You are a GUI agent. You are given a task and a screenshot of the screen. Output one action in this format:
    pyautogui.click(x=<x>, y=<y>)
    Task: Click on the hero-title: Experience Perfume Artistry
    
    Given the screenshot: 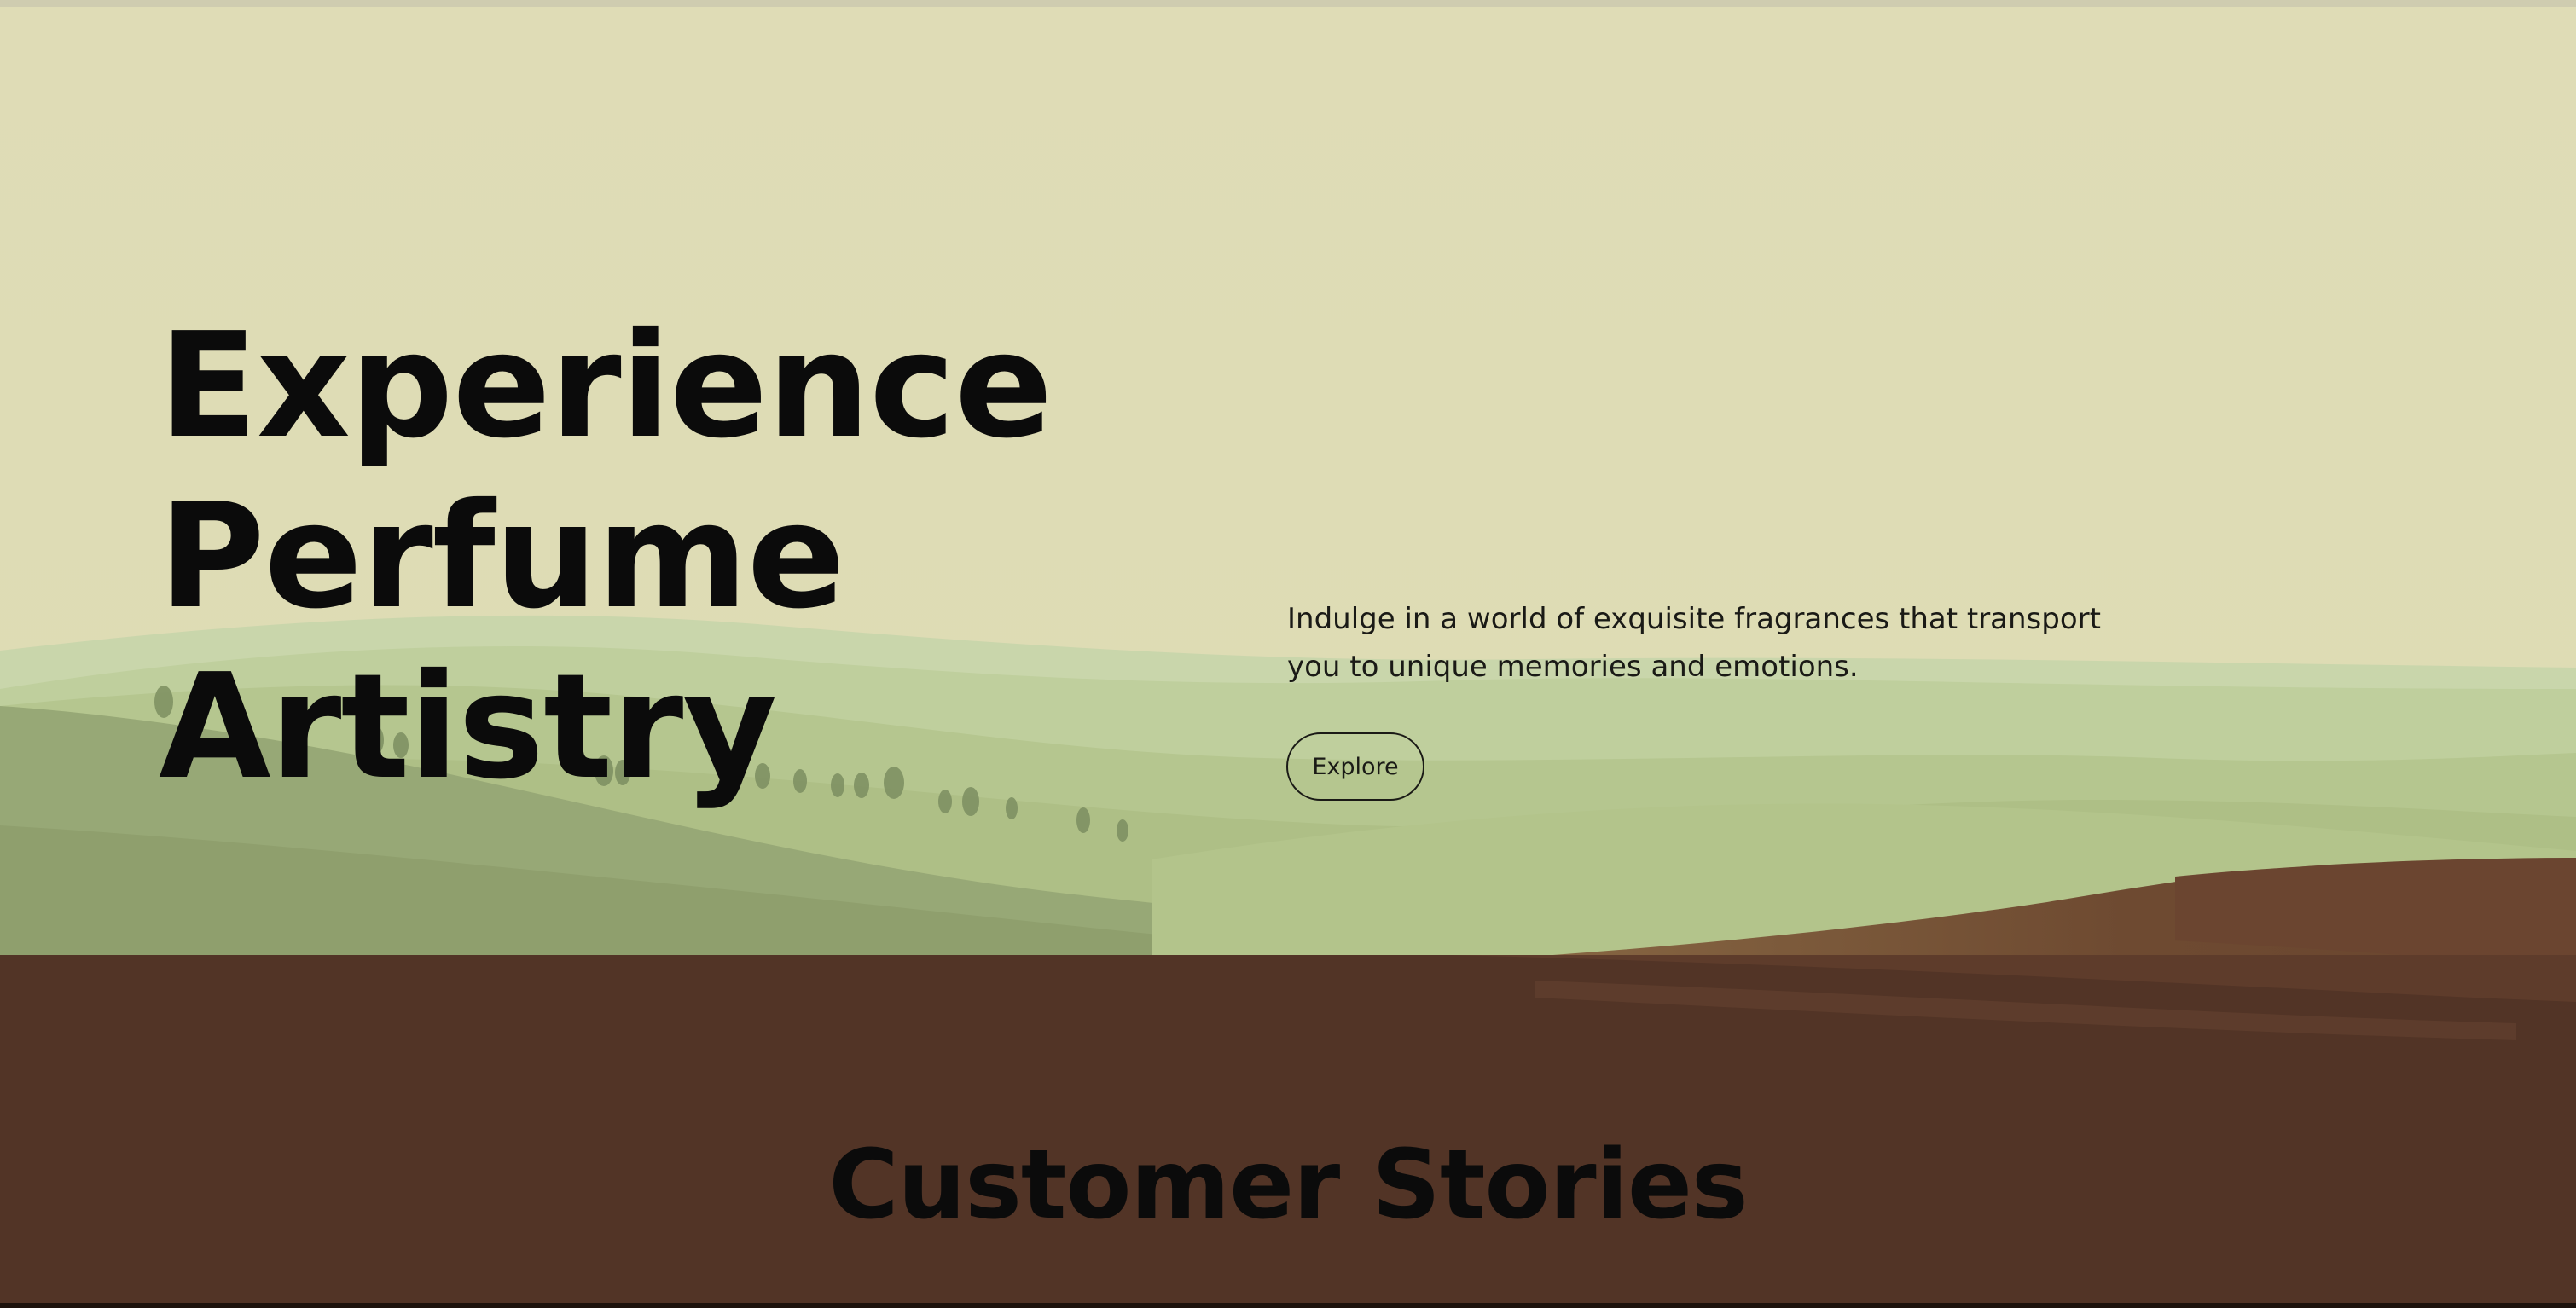 What is the action you would take?
    pyautogui.click(x=606, y=557)
    